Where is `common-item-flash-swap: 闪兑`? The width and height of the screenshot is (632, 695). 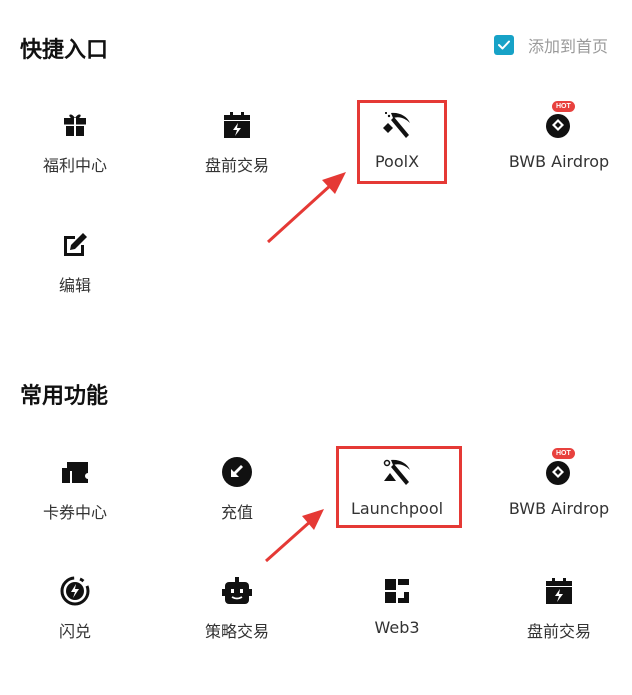
common-item-flash-swap: 闪兑 is located at coordinates (77, 624).